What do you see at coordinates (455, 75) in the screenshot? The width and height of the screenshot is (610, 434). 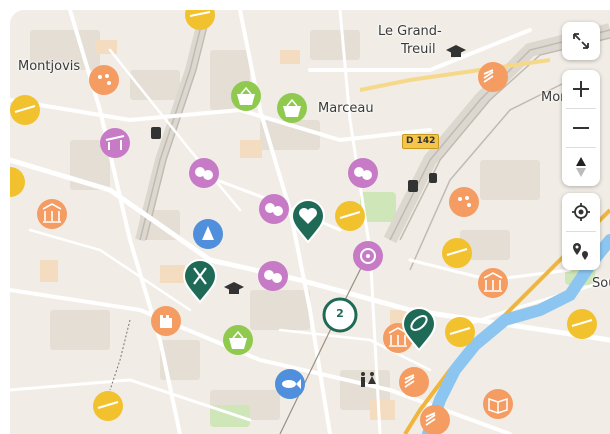 I see `main-road-d142` at bounding box center [455, 75].